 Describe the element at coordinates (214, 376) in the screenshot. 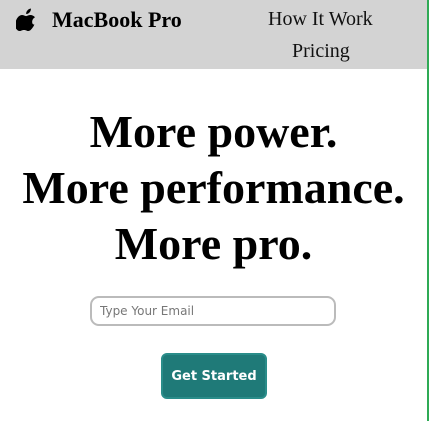

I see `get-started-button: Get Started` at that location.